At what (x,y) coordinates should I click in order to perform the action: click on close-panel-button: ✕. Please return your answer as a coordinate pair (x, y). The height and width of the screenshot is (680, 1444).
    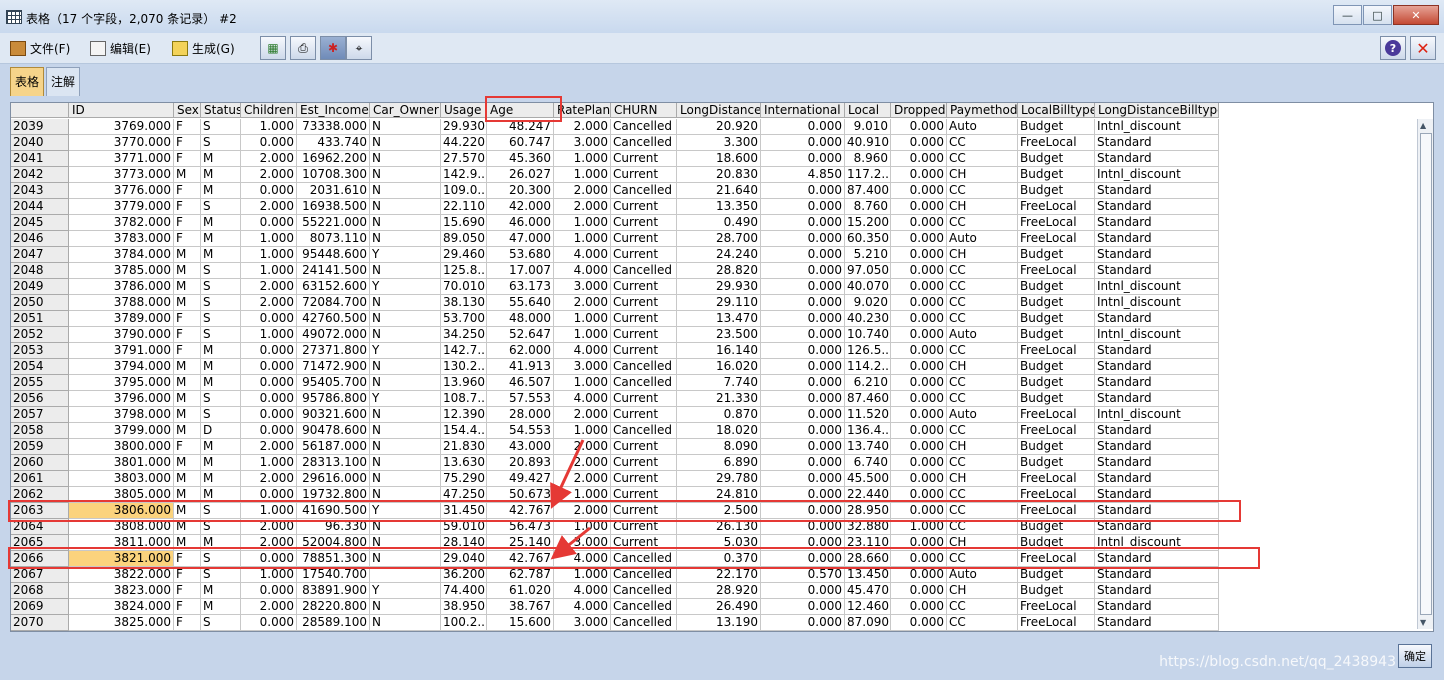
    Looking at the image, I should click on (1423, 48).